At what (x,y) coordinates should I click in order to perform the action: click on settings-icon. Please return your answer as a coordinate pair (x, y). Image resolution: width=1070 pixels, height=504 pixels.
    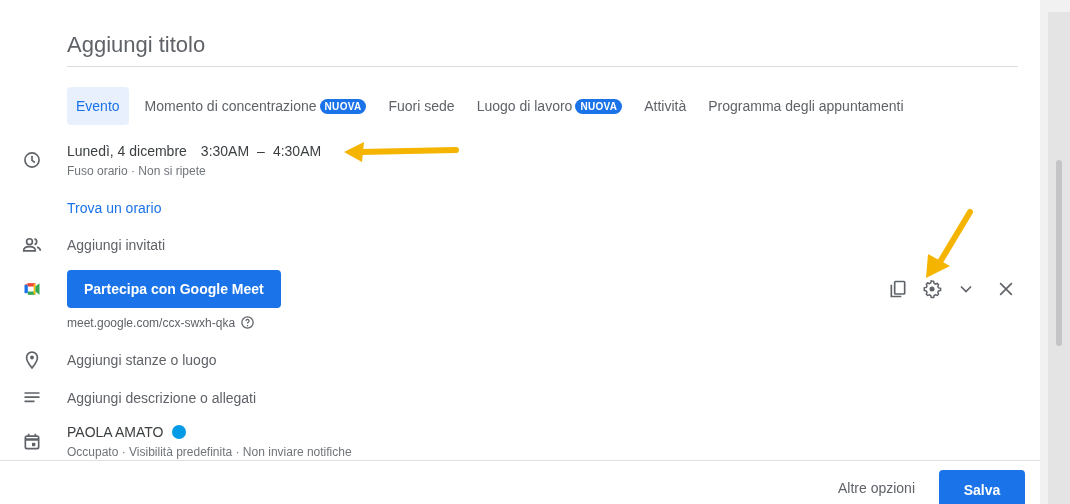
    Looking at the image, I should click on (932, 289).